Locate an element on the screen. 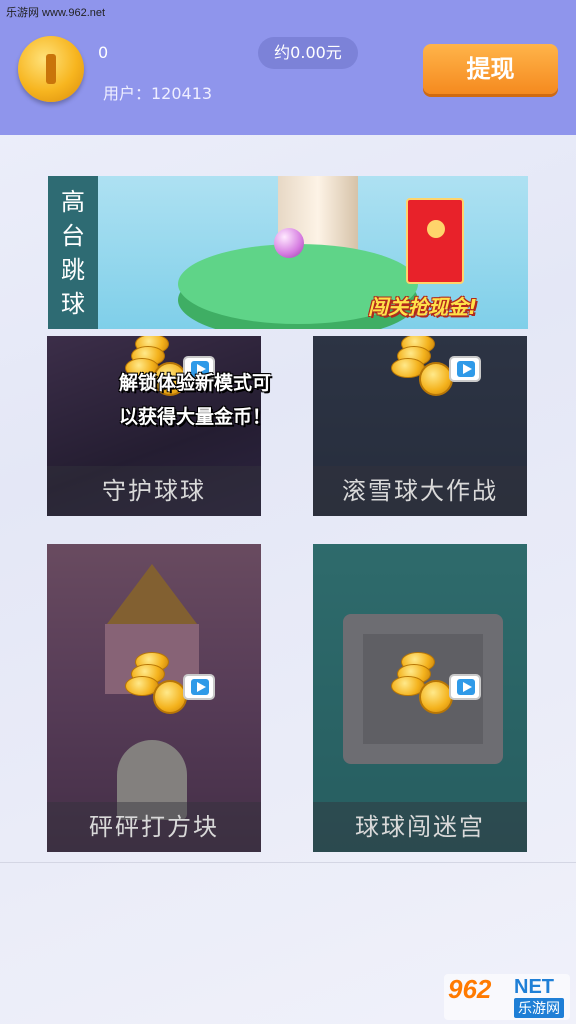 The height and width of the screenshot is (1024, 576). game-label: 砰砰打方块 is located at coordinates (154, 827).